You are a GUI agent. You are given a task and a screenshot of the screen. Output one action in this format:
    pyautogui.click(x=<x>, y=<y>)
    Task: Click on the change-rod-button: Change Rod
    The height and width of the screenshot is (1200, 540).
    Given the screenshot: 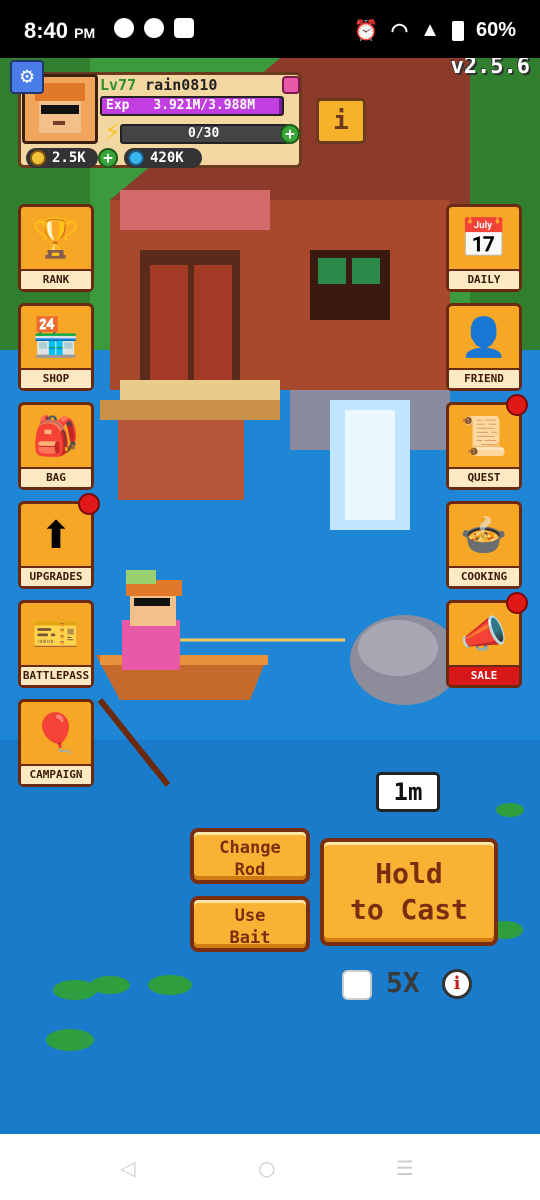 What is the action you would take?
    pyautogui.click(x=250, y=856)
    